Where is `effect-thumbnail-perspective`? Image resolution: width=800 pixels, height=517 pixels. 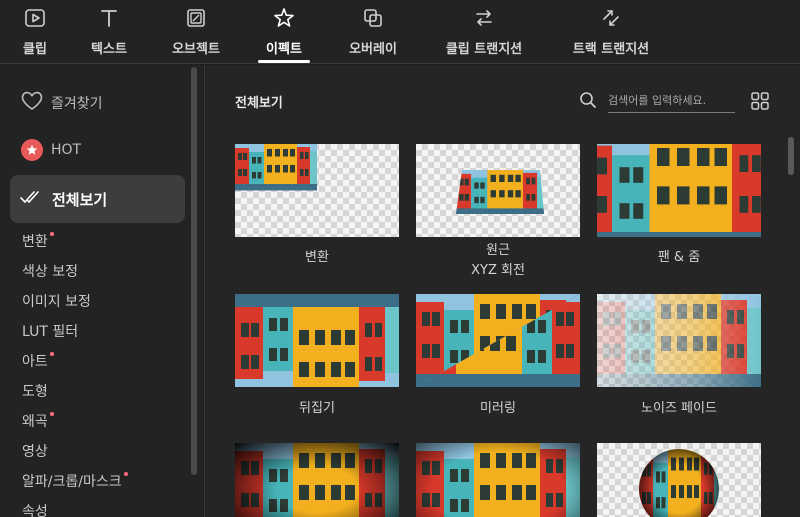 effect-thumbnail-perspective is located at coordinates (498, 190).